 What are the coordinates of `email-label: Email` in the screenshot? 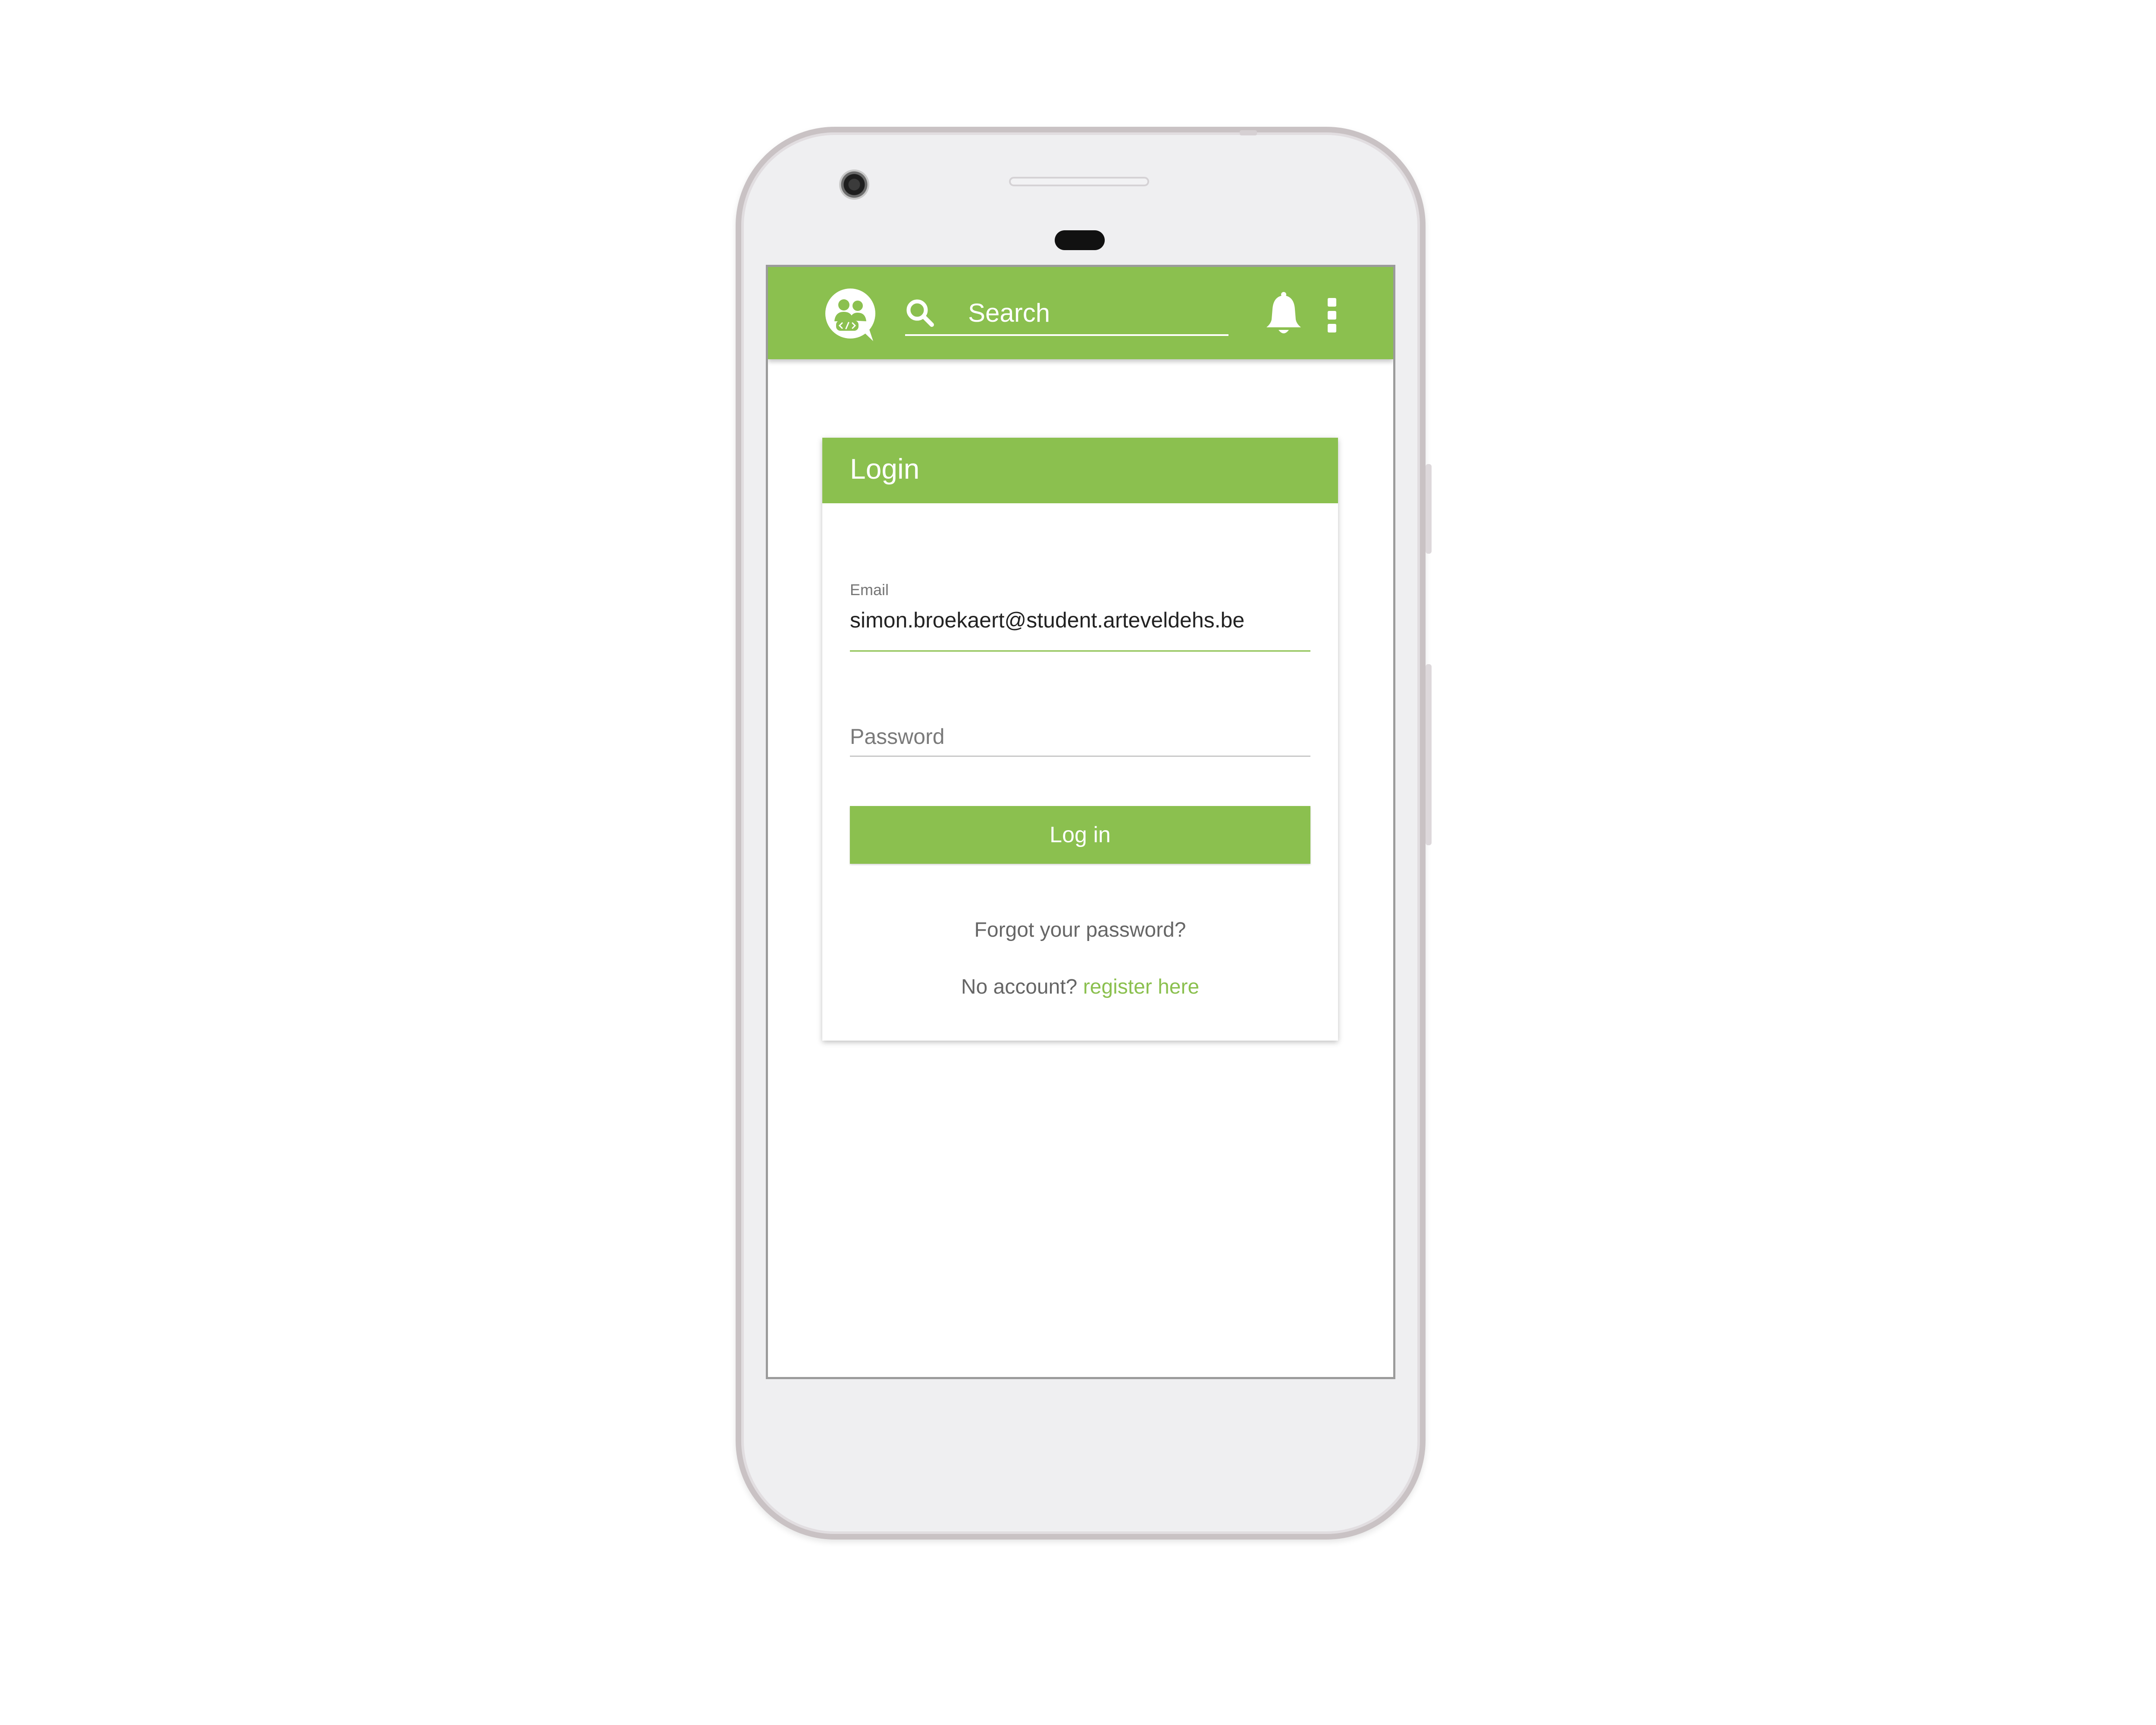 It's located at (869, 590).